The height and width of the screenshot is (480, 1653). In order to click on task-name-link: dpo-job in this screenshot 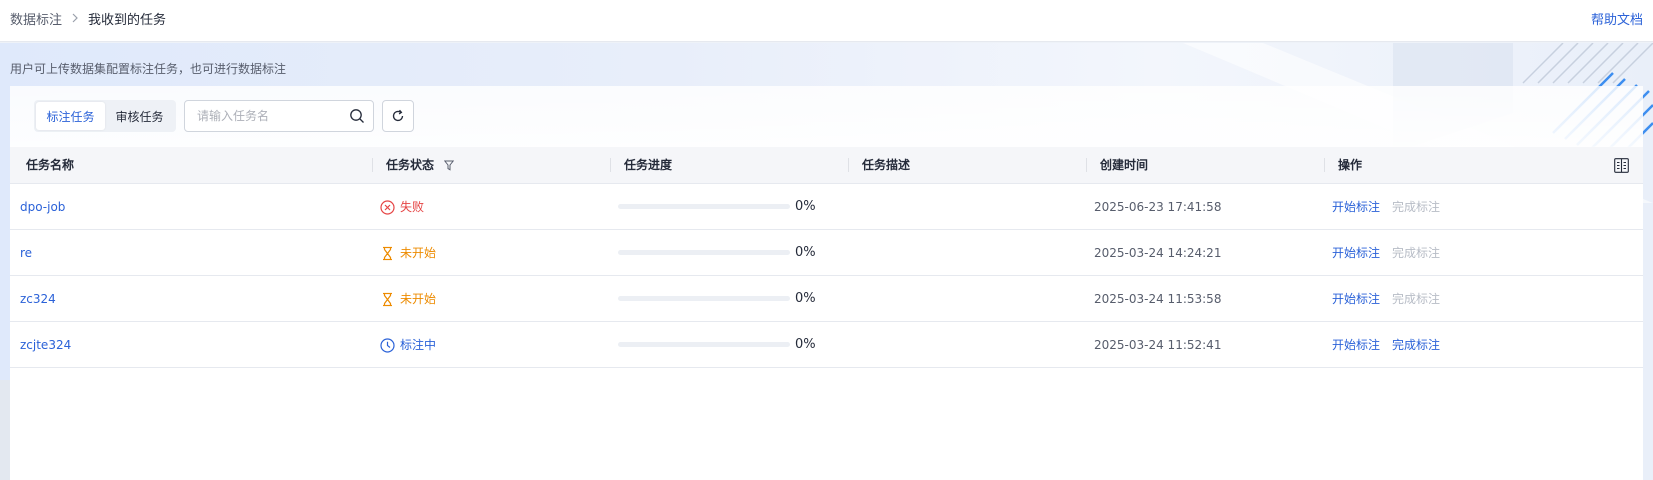, I will do `click(42, 207)`.